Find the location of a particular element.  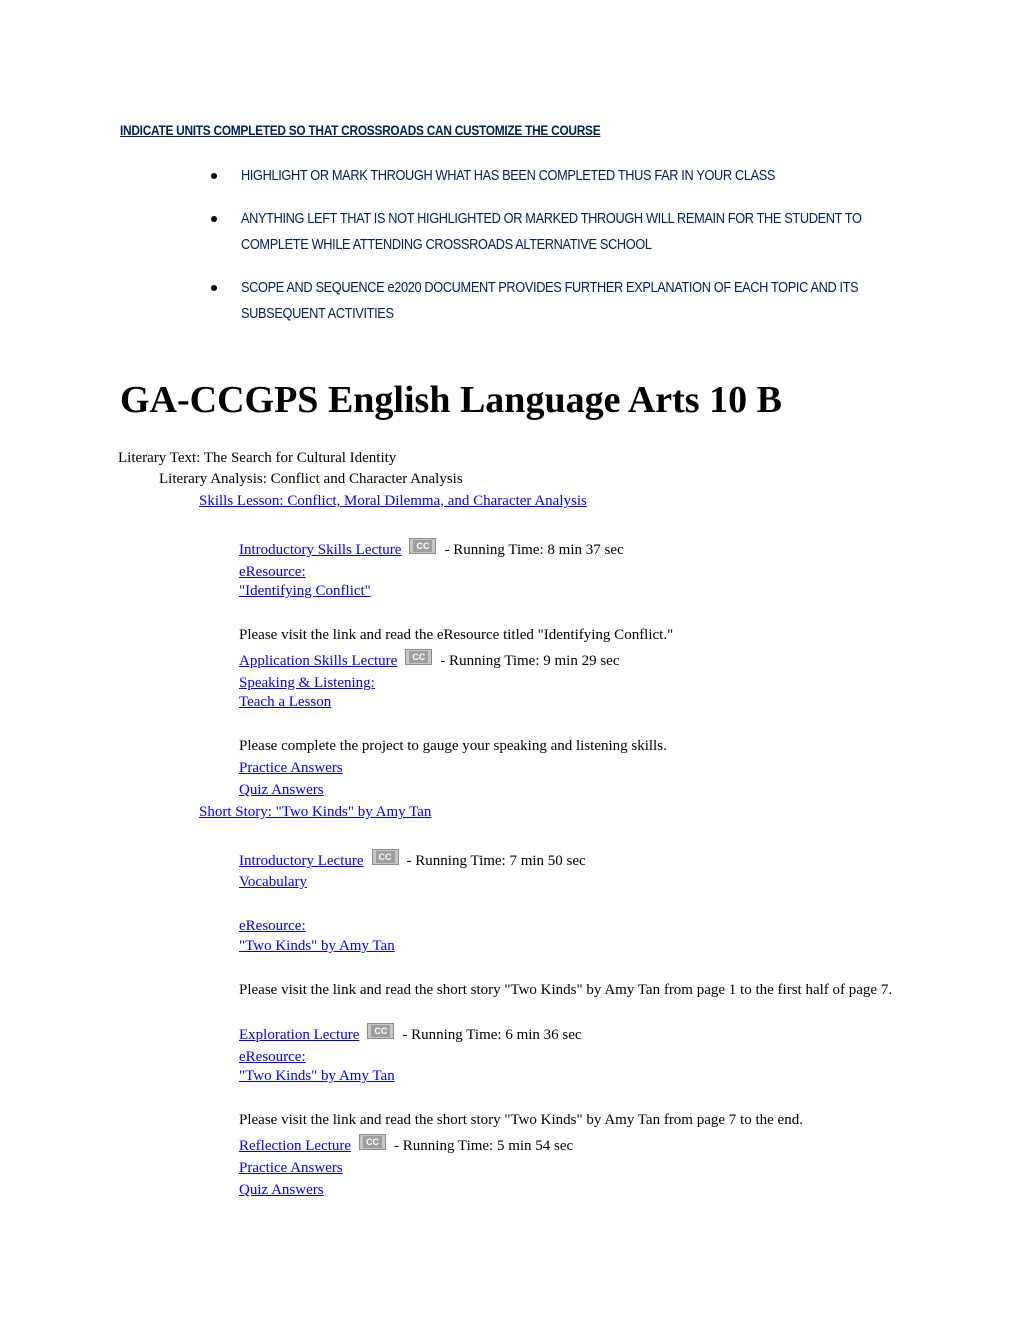

vocabulary-link: Vocabulary is located at coordinates (273, 882).